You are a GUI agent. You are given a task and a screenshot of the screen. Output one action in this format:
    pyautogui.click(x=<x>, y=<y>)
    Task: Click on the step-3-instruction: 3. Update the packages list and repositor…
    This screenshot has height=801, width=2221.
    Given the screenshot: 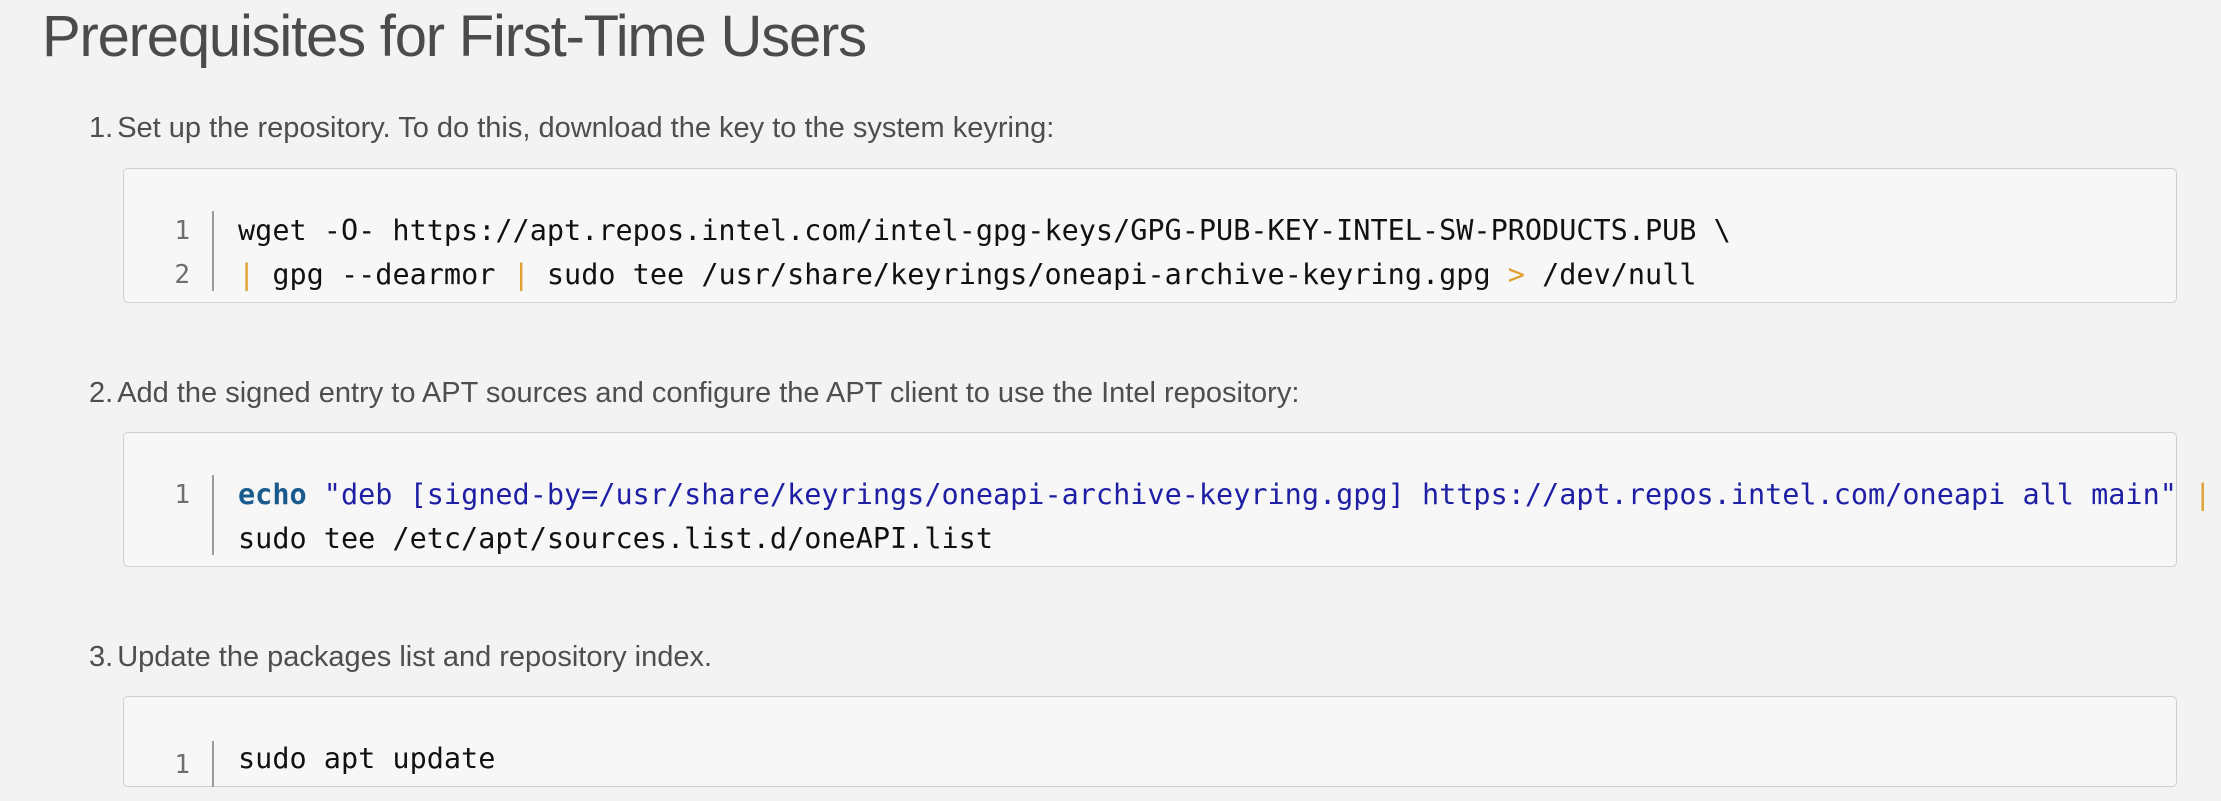 What is the action you would take?
    pyautogui.click(x=400, y=657)
    